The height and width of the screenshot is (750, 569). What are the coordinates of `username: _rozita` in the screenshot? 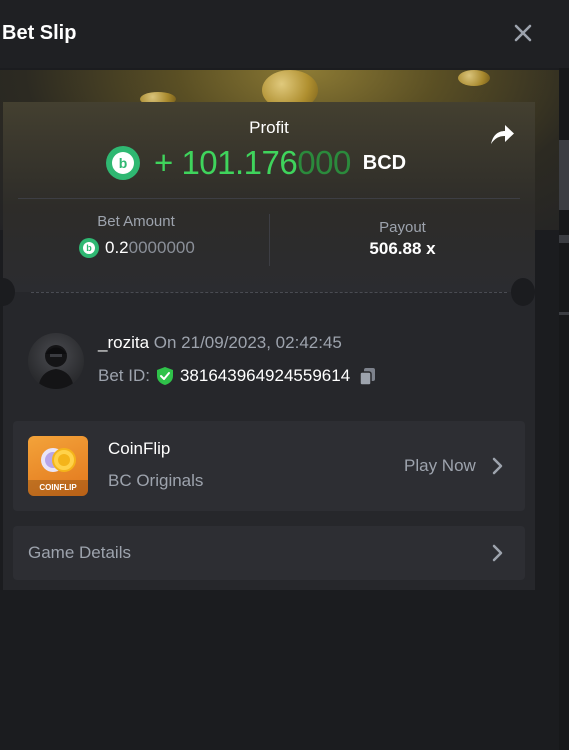 It's located at (123, 342).